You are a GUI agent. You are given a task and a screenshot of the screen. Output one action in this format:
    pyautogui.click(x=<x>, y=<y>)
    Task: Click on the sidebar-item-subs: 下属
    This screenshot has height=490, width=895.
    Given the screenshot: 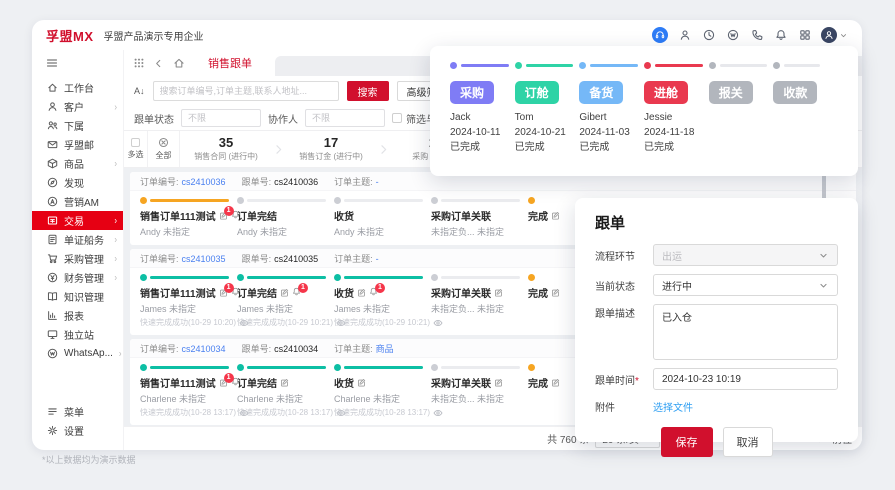 What is the action you would take?
    pyautogui.click(x=77, y=125)
    